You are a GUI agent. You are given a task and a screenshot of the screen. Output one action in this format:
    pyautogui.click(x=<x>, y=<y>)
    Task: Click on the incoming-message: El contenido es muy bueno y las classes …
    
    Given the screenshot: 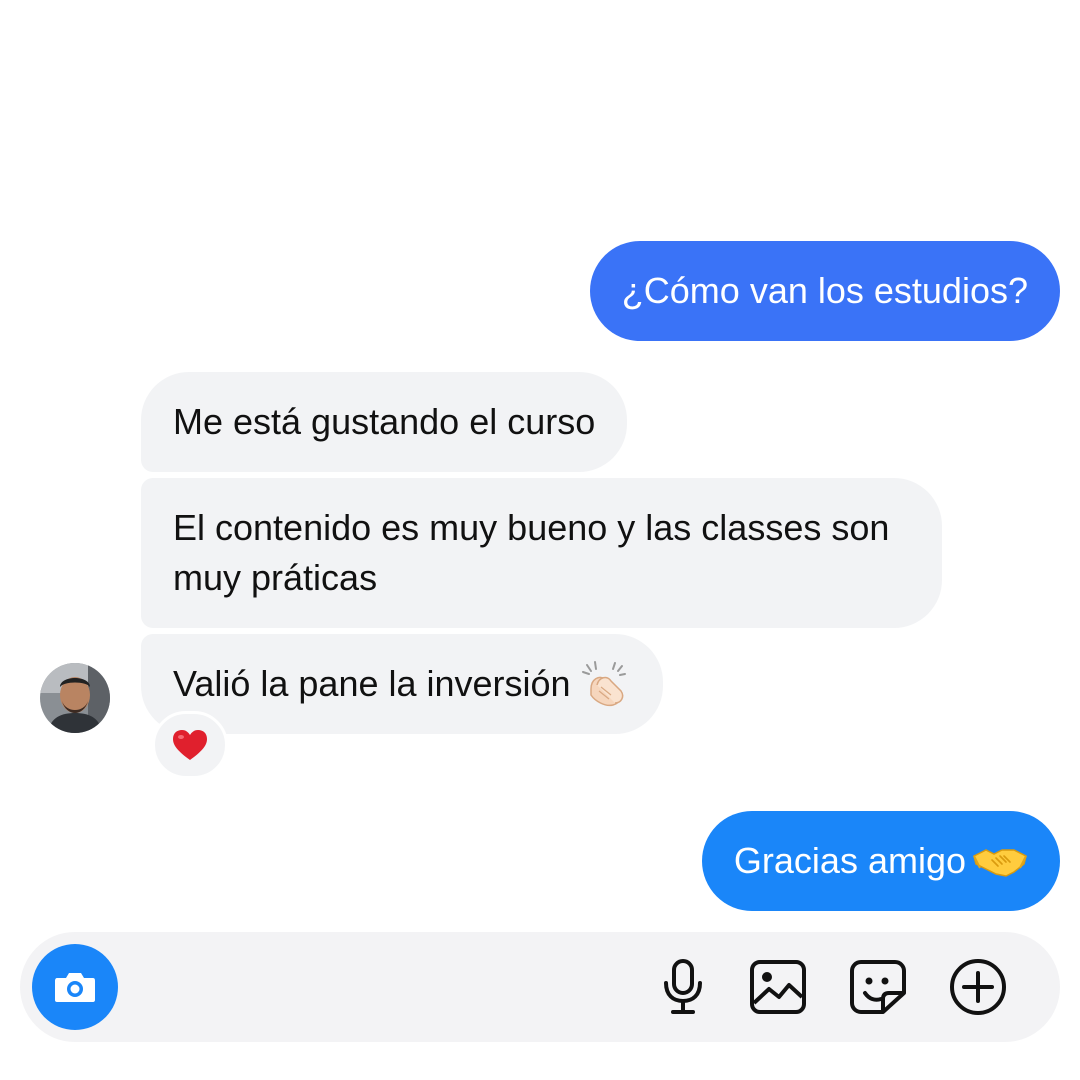 What is the action you would take?
    pyautogui.click(x=541, y=553)
    